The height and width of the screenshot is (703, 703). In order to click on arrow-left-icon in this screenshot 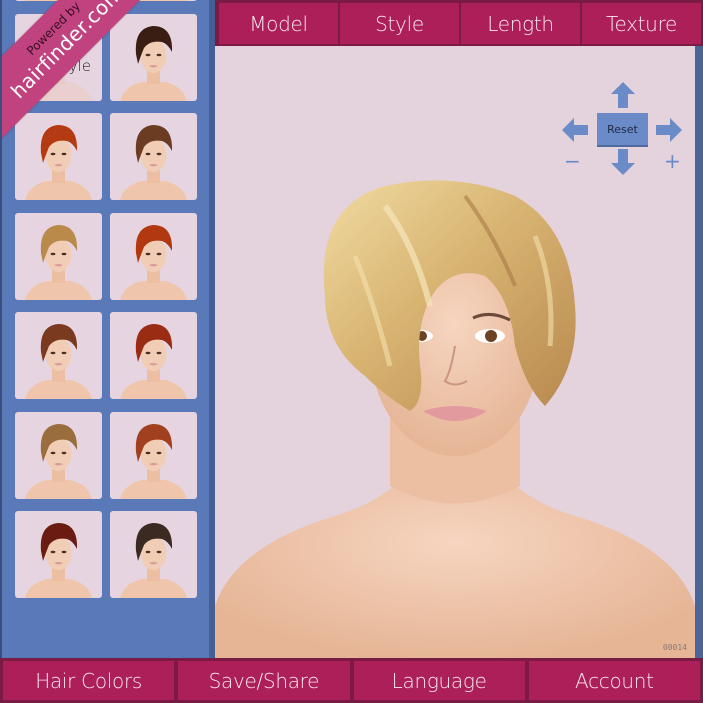, I will do `click(575, 130)`.